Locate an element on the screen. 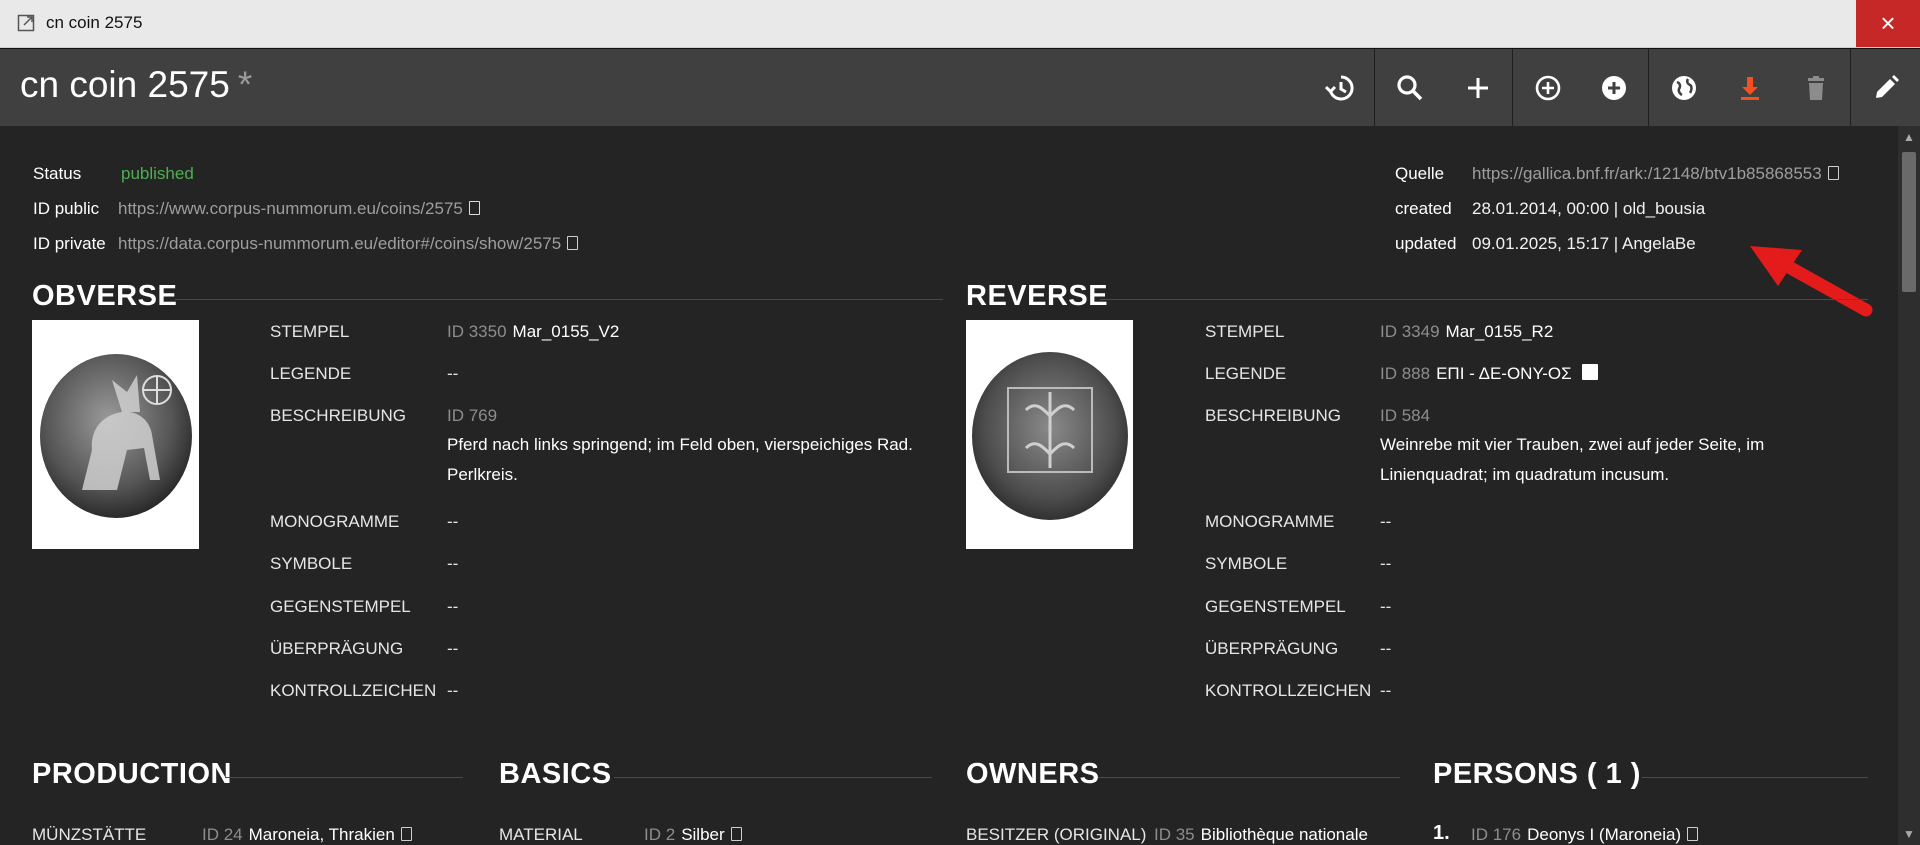 Image resolution: width=1920 pixels, height=845 pixels. reverse-coin-image is located at coordinates (1049, 434).